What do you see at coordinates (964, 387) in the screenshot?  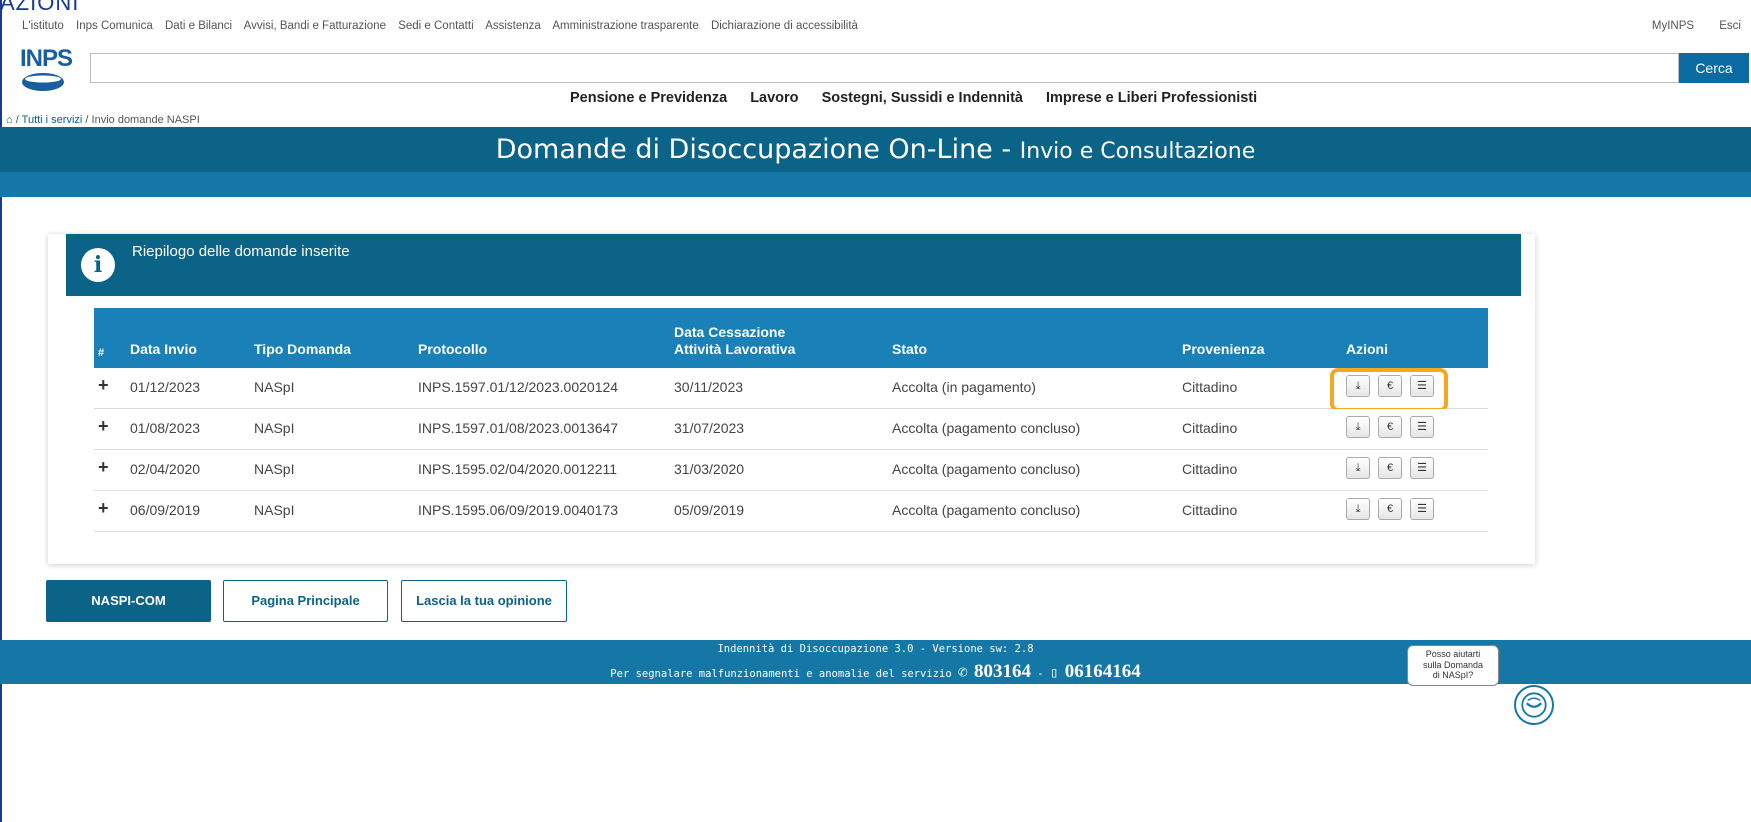 I see `cell-stato: Accolta (in pagamento)` at bounding box center [964, 387].